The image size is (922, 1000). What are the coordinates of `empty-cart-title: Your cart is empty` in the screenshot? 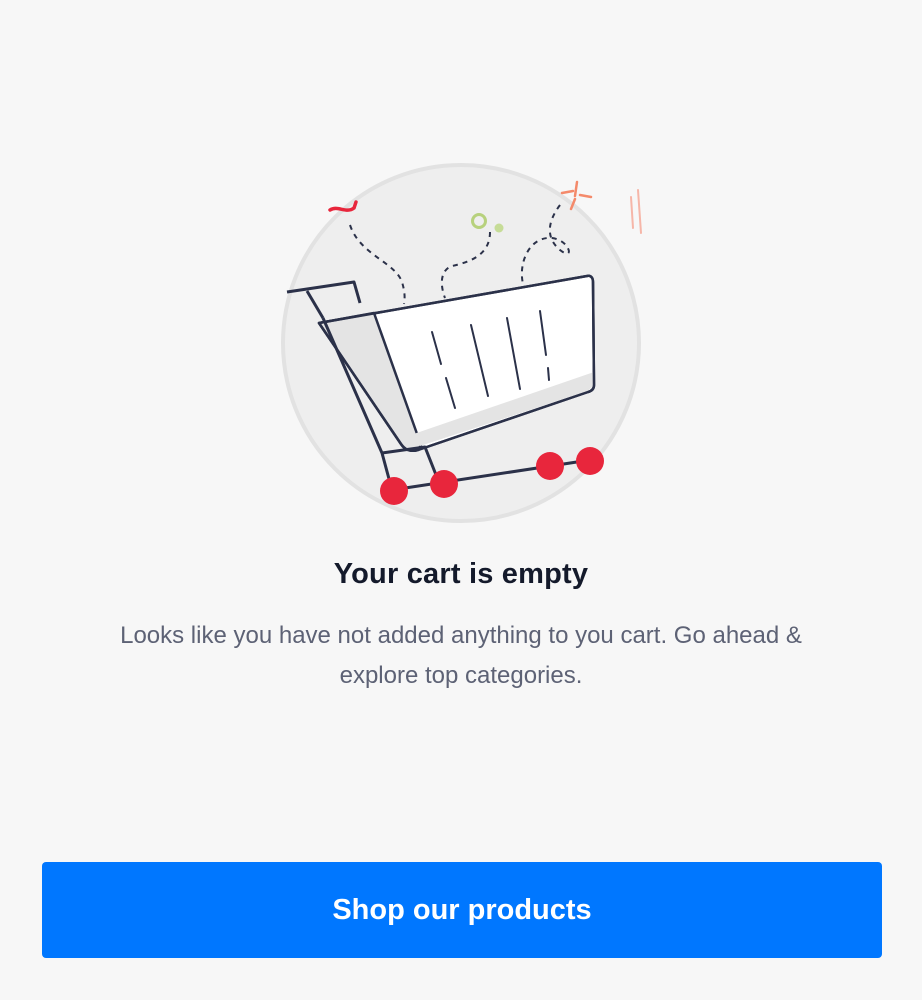 It's located at (461, 574).